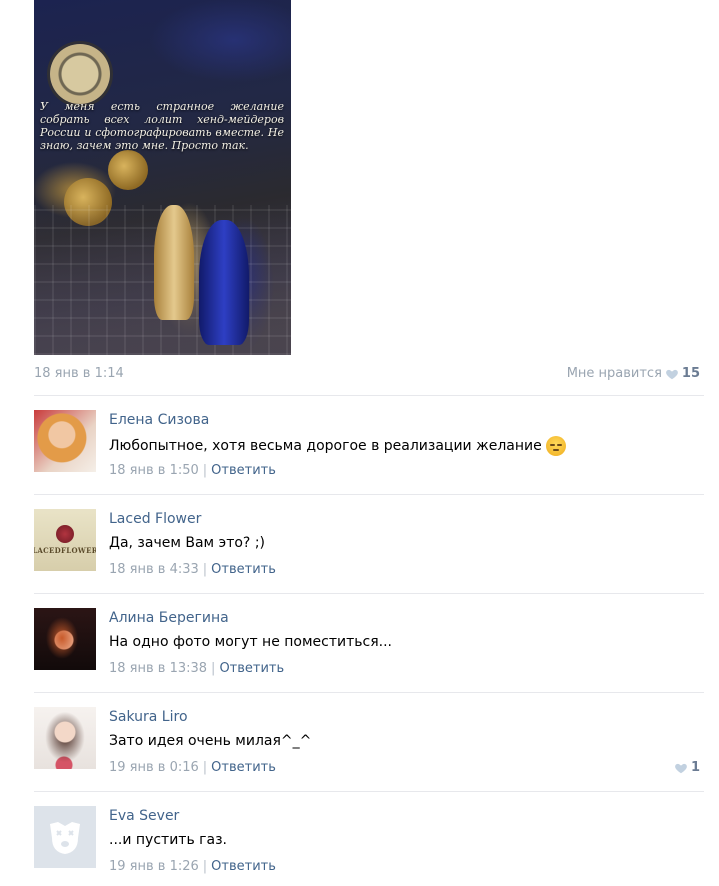 This screenshot has height=886, width=719. Describe the element at coordinates (154, 470) in the screenshot. I see `comment-time: 18 янв в 1:50` at that location.